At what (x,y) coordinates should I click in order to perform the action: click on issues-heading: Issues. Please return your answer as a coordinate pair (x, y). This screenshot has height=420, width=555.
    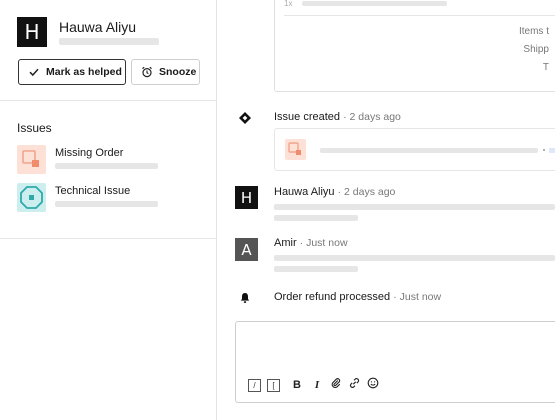
    Looking at the image, I should click on (34, 128).